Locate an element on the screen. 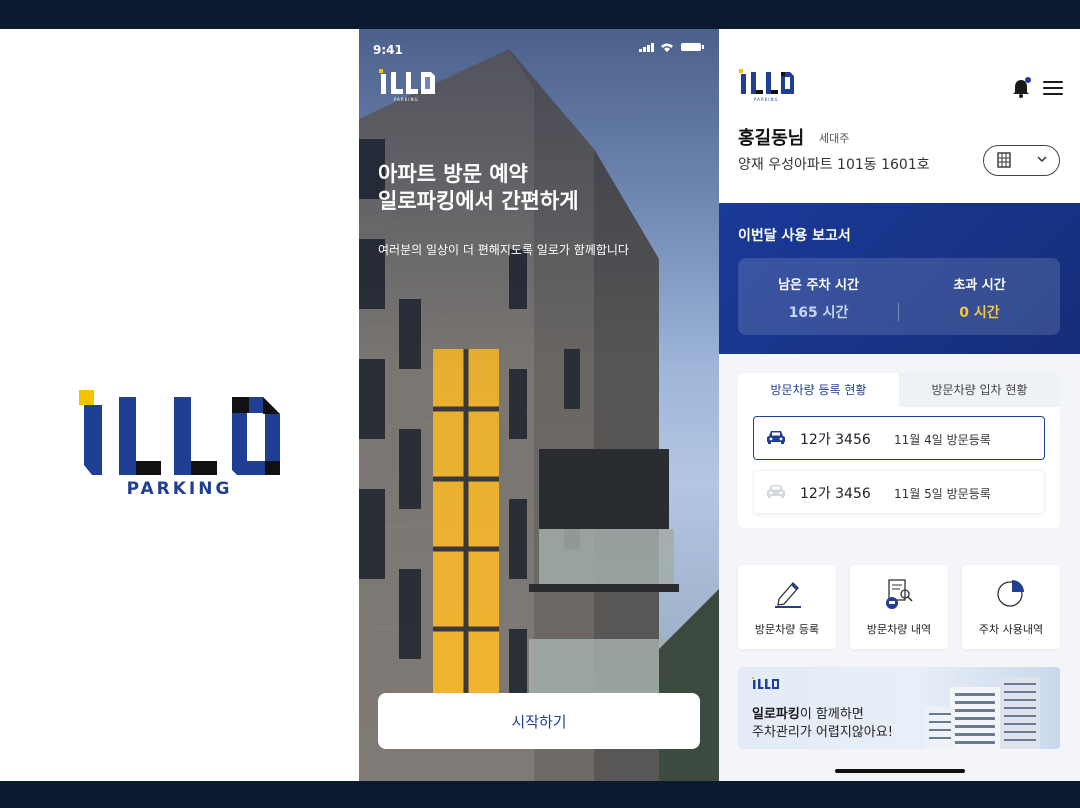 The width and height of the screenshot is (1080, 808). vehicle-date: 11월 4일 방문등록 is located at coordinates (942, 440).